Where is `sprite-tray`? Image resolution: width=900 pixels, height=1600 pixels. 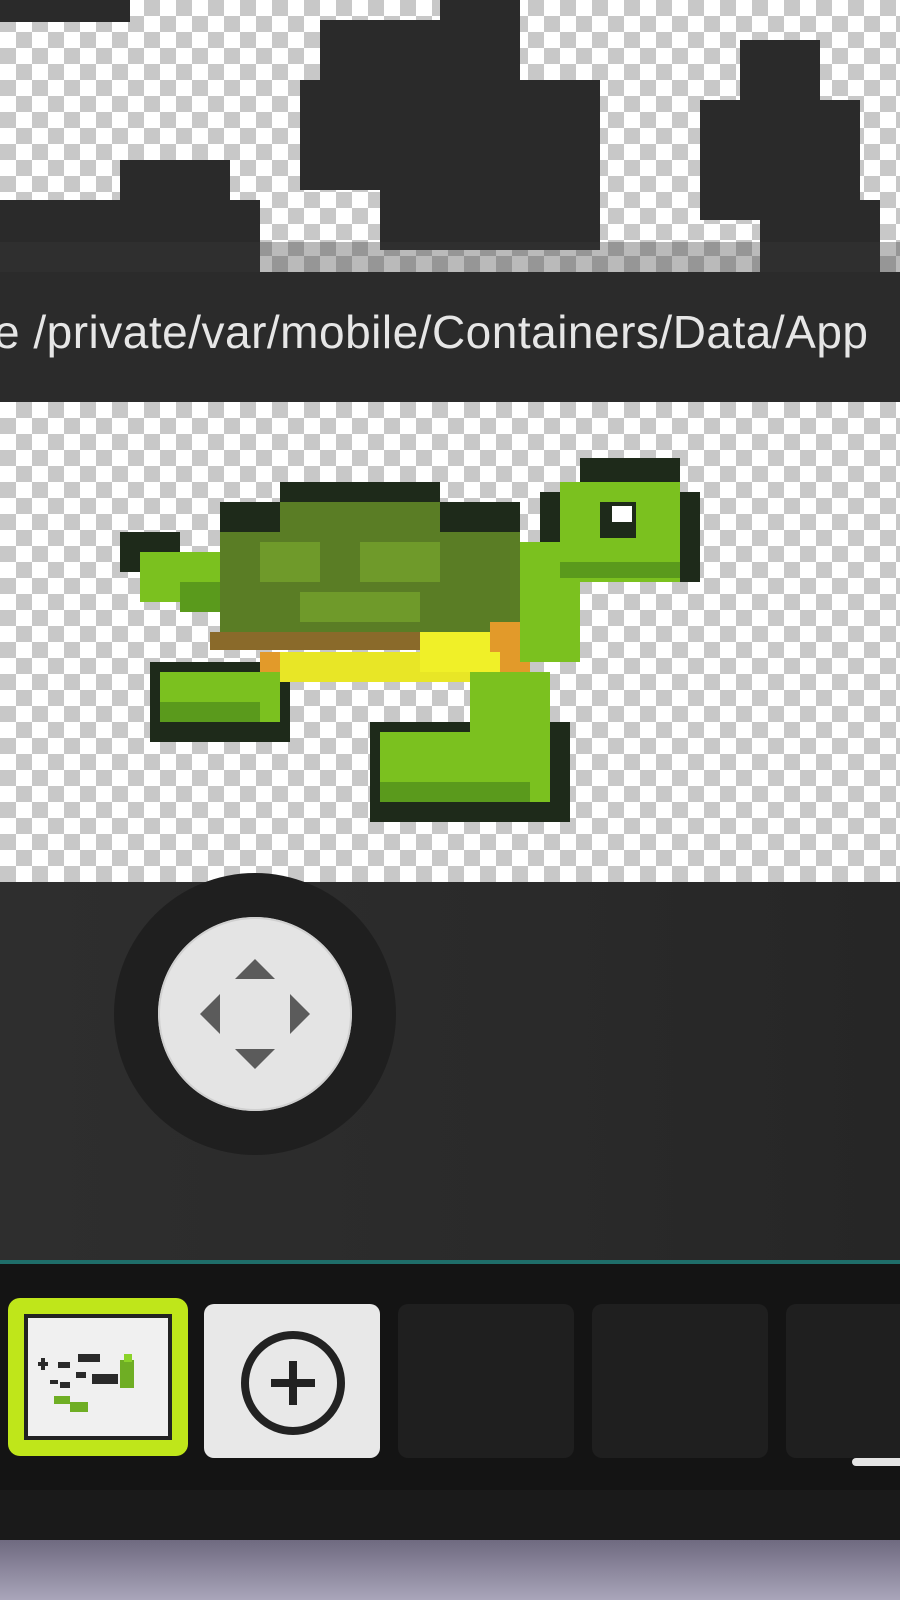
sprite-tray is located at coordinates (450, 1377).